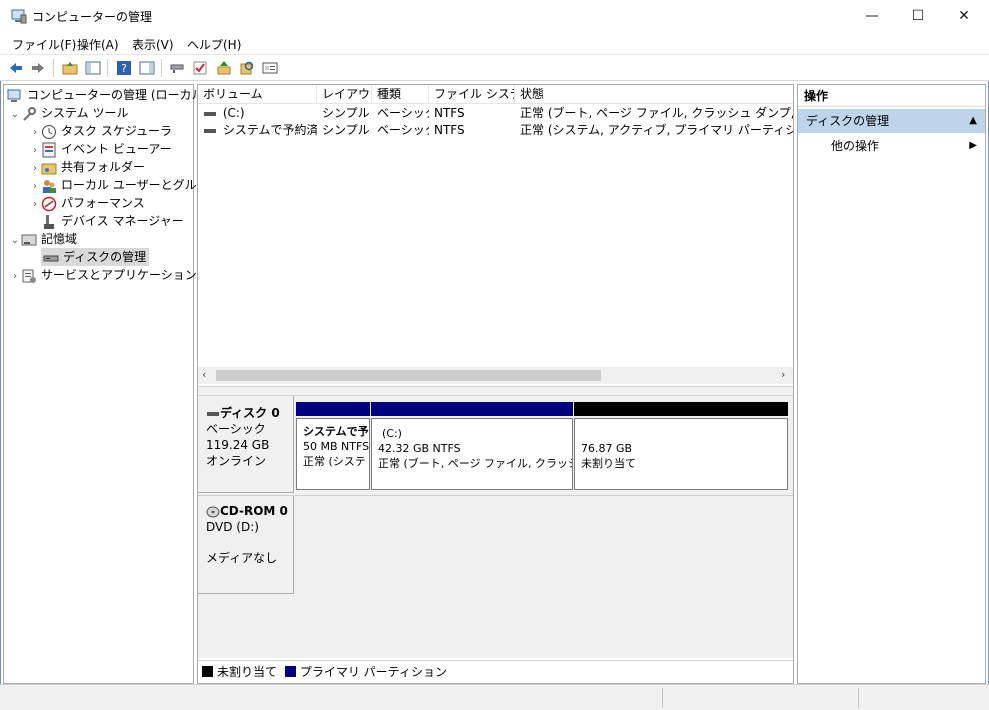 The image size is (989, 710). I want to click on search-icon, so click(247, 68).